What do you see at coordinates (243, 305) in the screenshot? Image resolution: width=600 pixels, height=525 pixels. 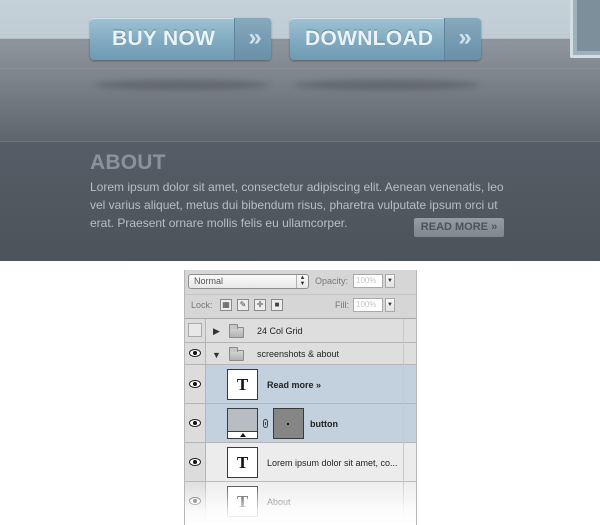 I see `lock-paint-brush-icon: ✎` at bounding box center [243, 305].